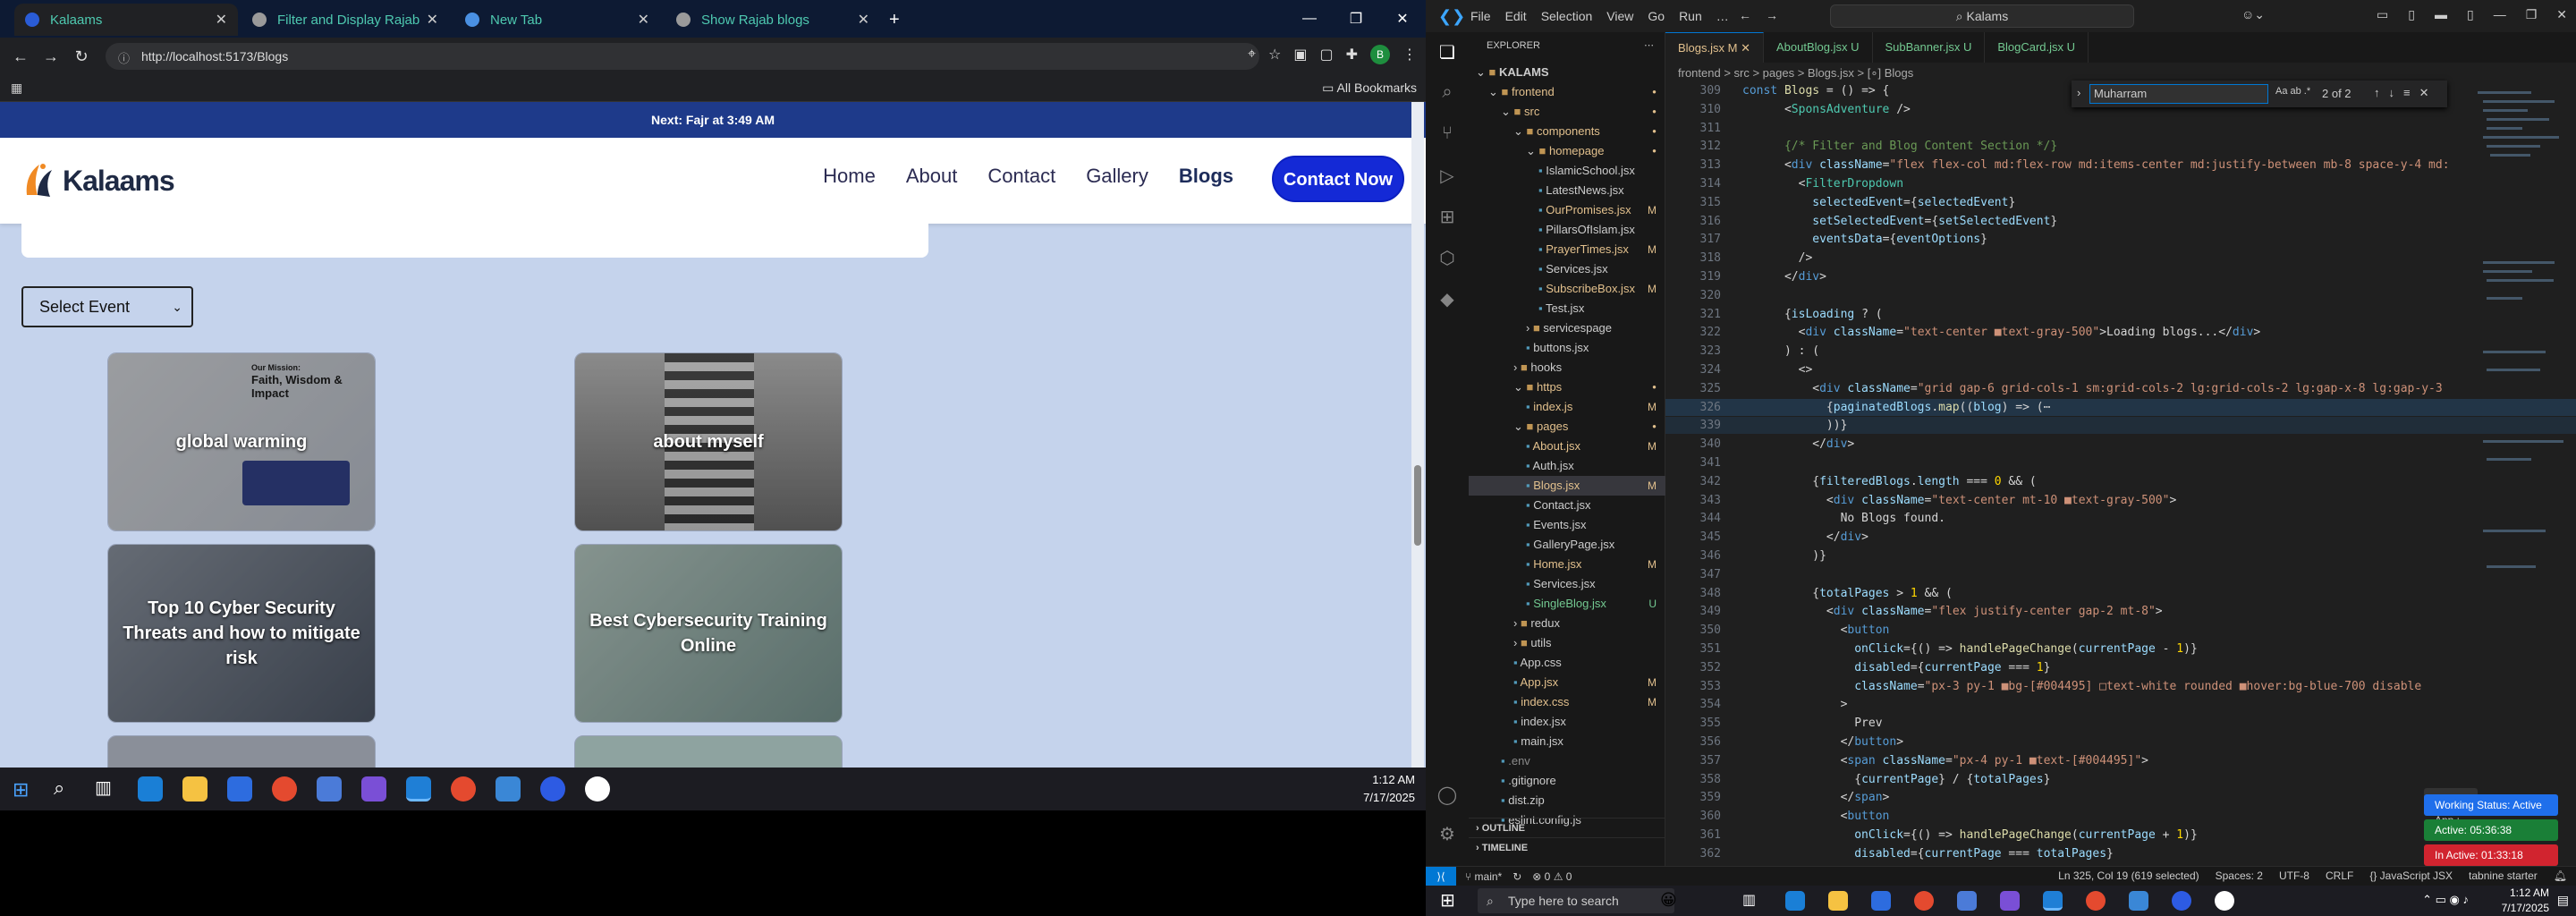 The image size is (2576, 916). Describe the element at coordinates (2120, 276) in the screenshot. I see `code-line: 319 </div>` at that location.